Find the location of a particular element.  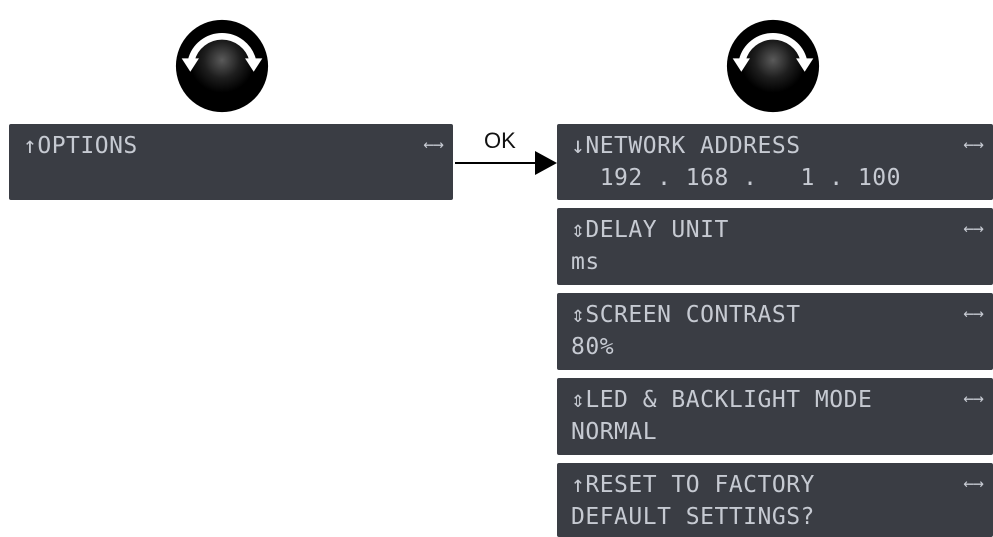

lcd-line-2: 192 . 168 . 1 . 100 is located at coordinates (736, 178).